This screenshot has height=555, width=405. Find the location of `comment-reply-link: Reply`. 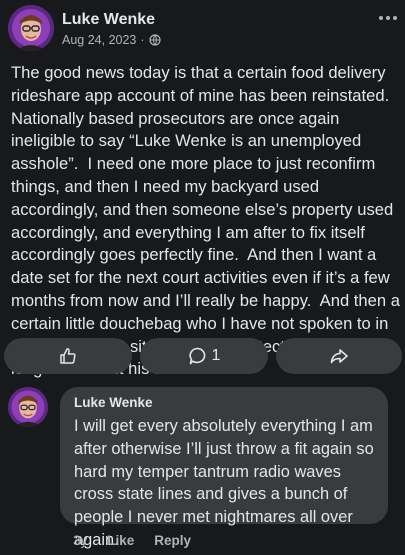

comment-reply-link: Reply is located at coordinates (172, 540).